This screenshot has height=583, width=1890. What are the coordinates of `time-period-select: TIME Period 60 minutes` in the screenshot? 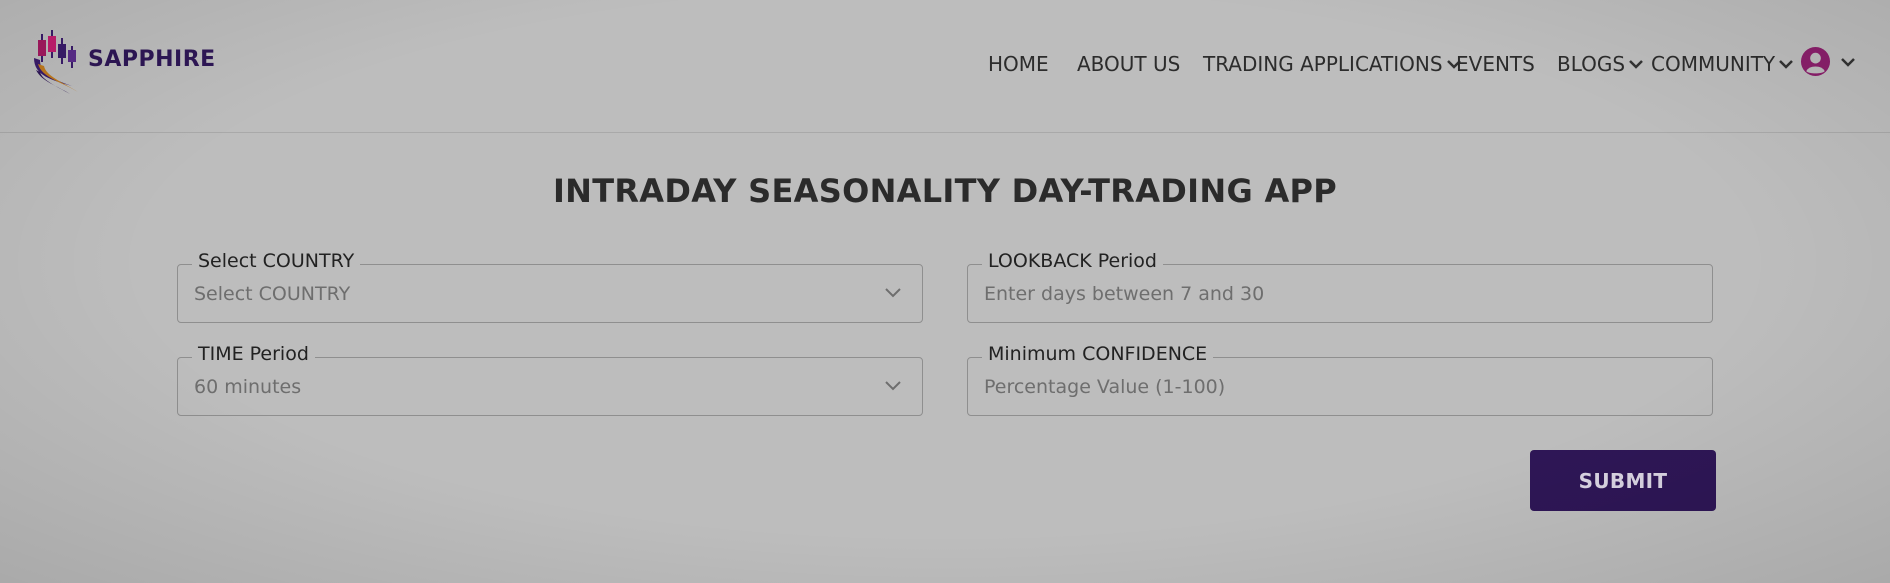 It's located at (550, 379).